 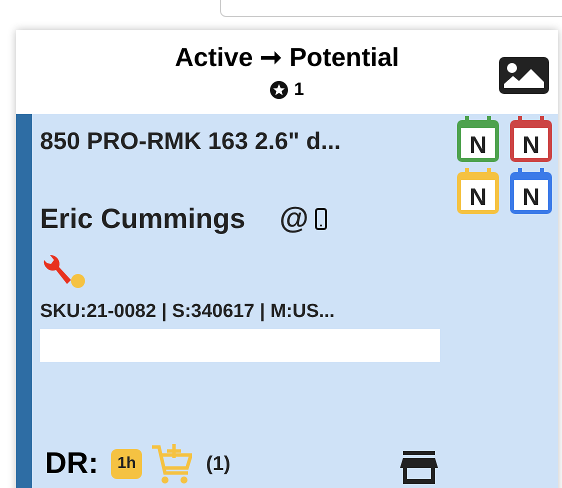 What do you see at coordinates (143, 219) in the screenshot?
I see `customer-name: Eric Cummings` at bounding box center [143, 219].